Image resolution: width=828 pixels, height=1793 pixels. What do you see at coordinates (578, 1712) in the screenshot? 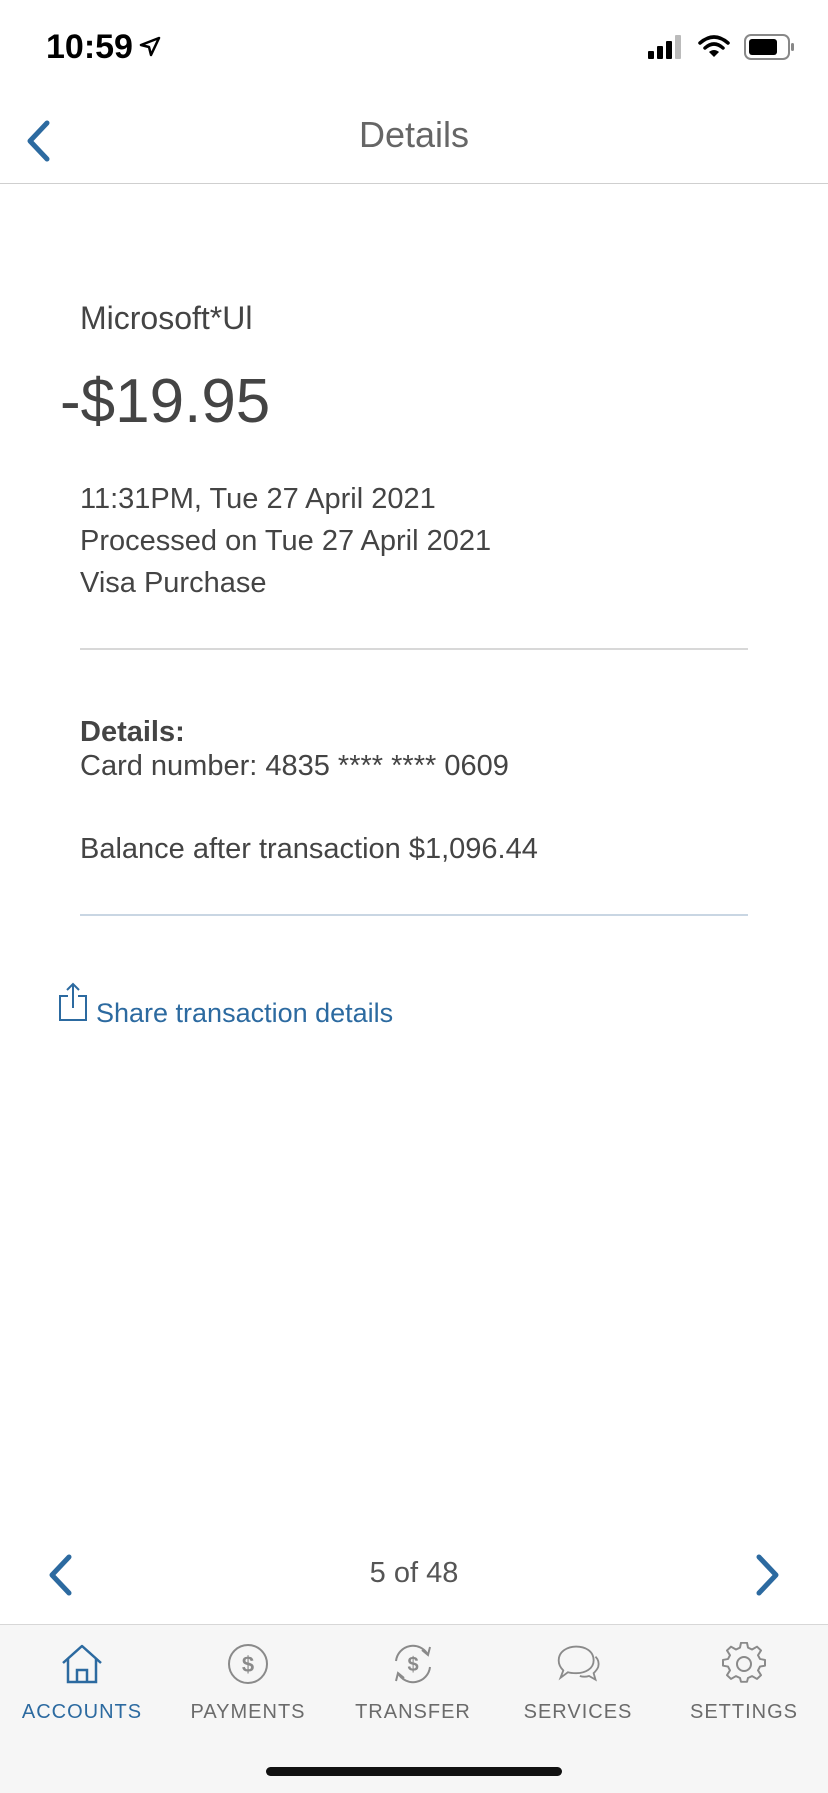
I see `tab-label: SERVICES` at bounding box center [578, 1712].